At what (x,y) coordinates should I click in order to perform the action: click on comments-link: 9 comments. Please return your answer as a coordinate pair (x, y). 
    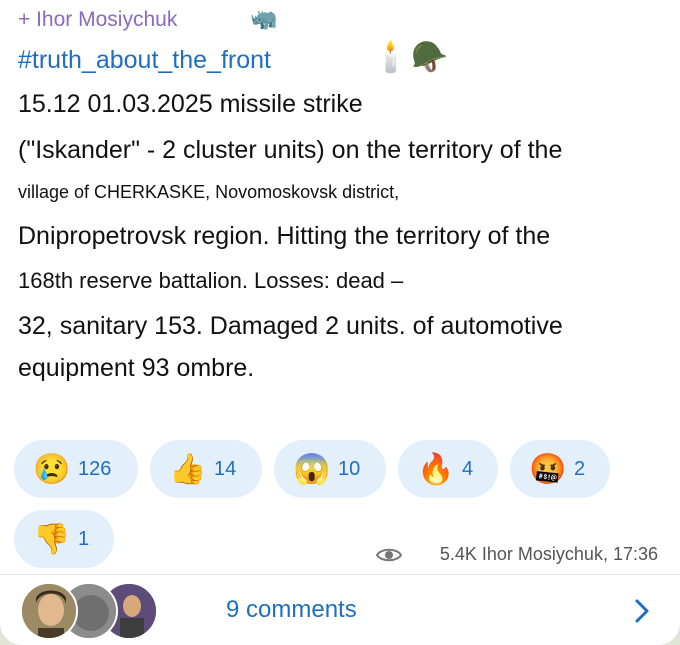
    Looking at the image, I should click on (291, 610).